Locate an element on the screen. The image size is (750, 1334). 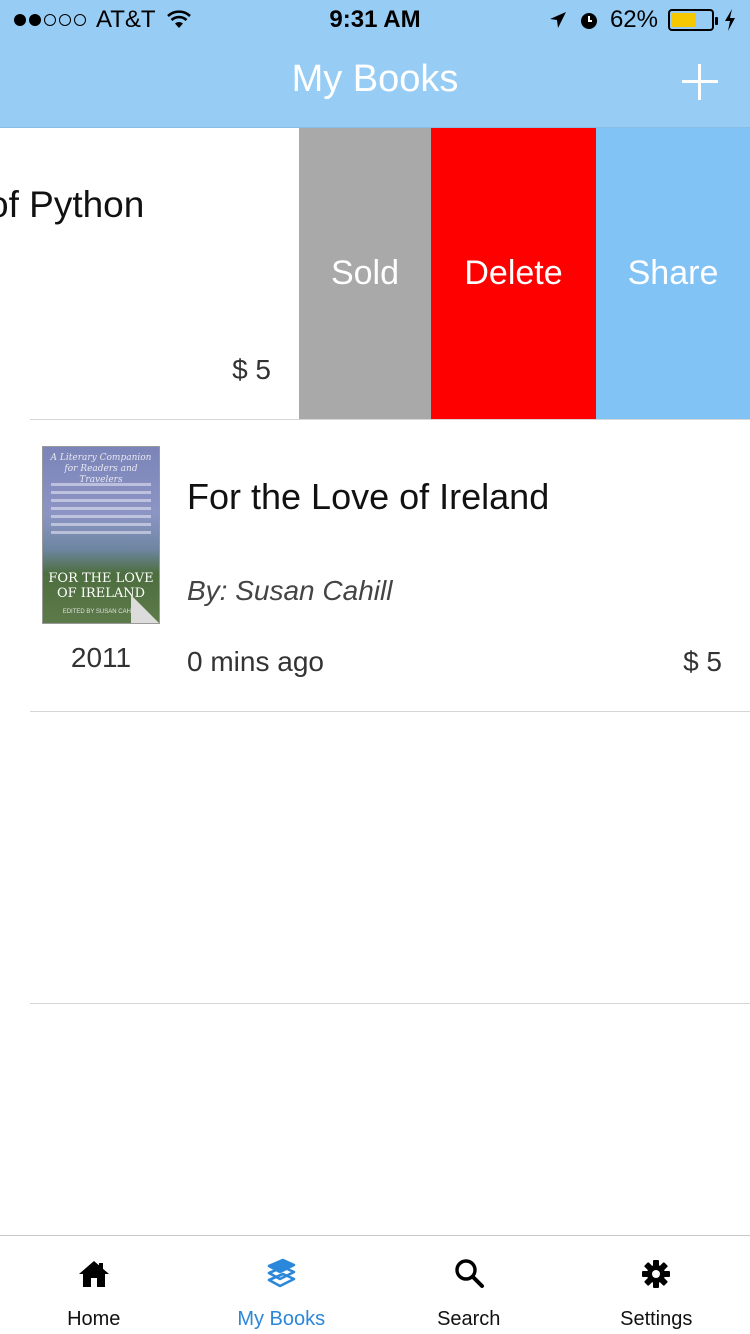
gear-icon is located at coordinates (656, 1274).